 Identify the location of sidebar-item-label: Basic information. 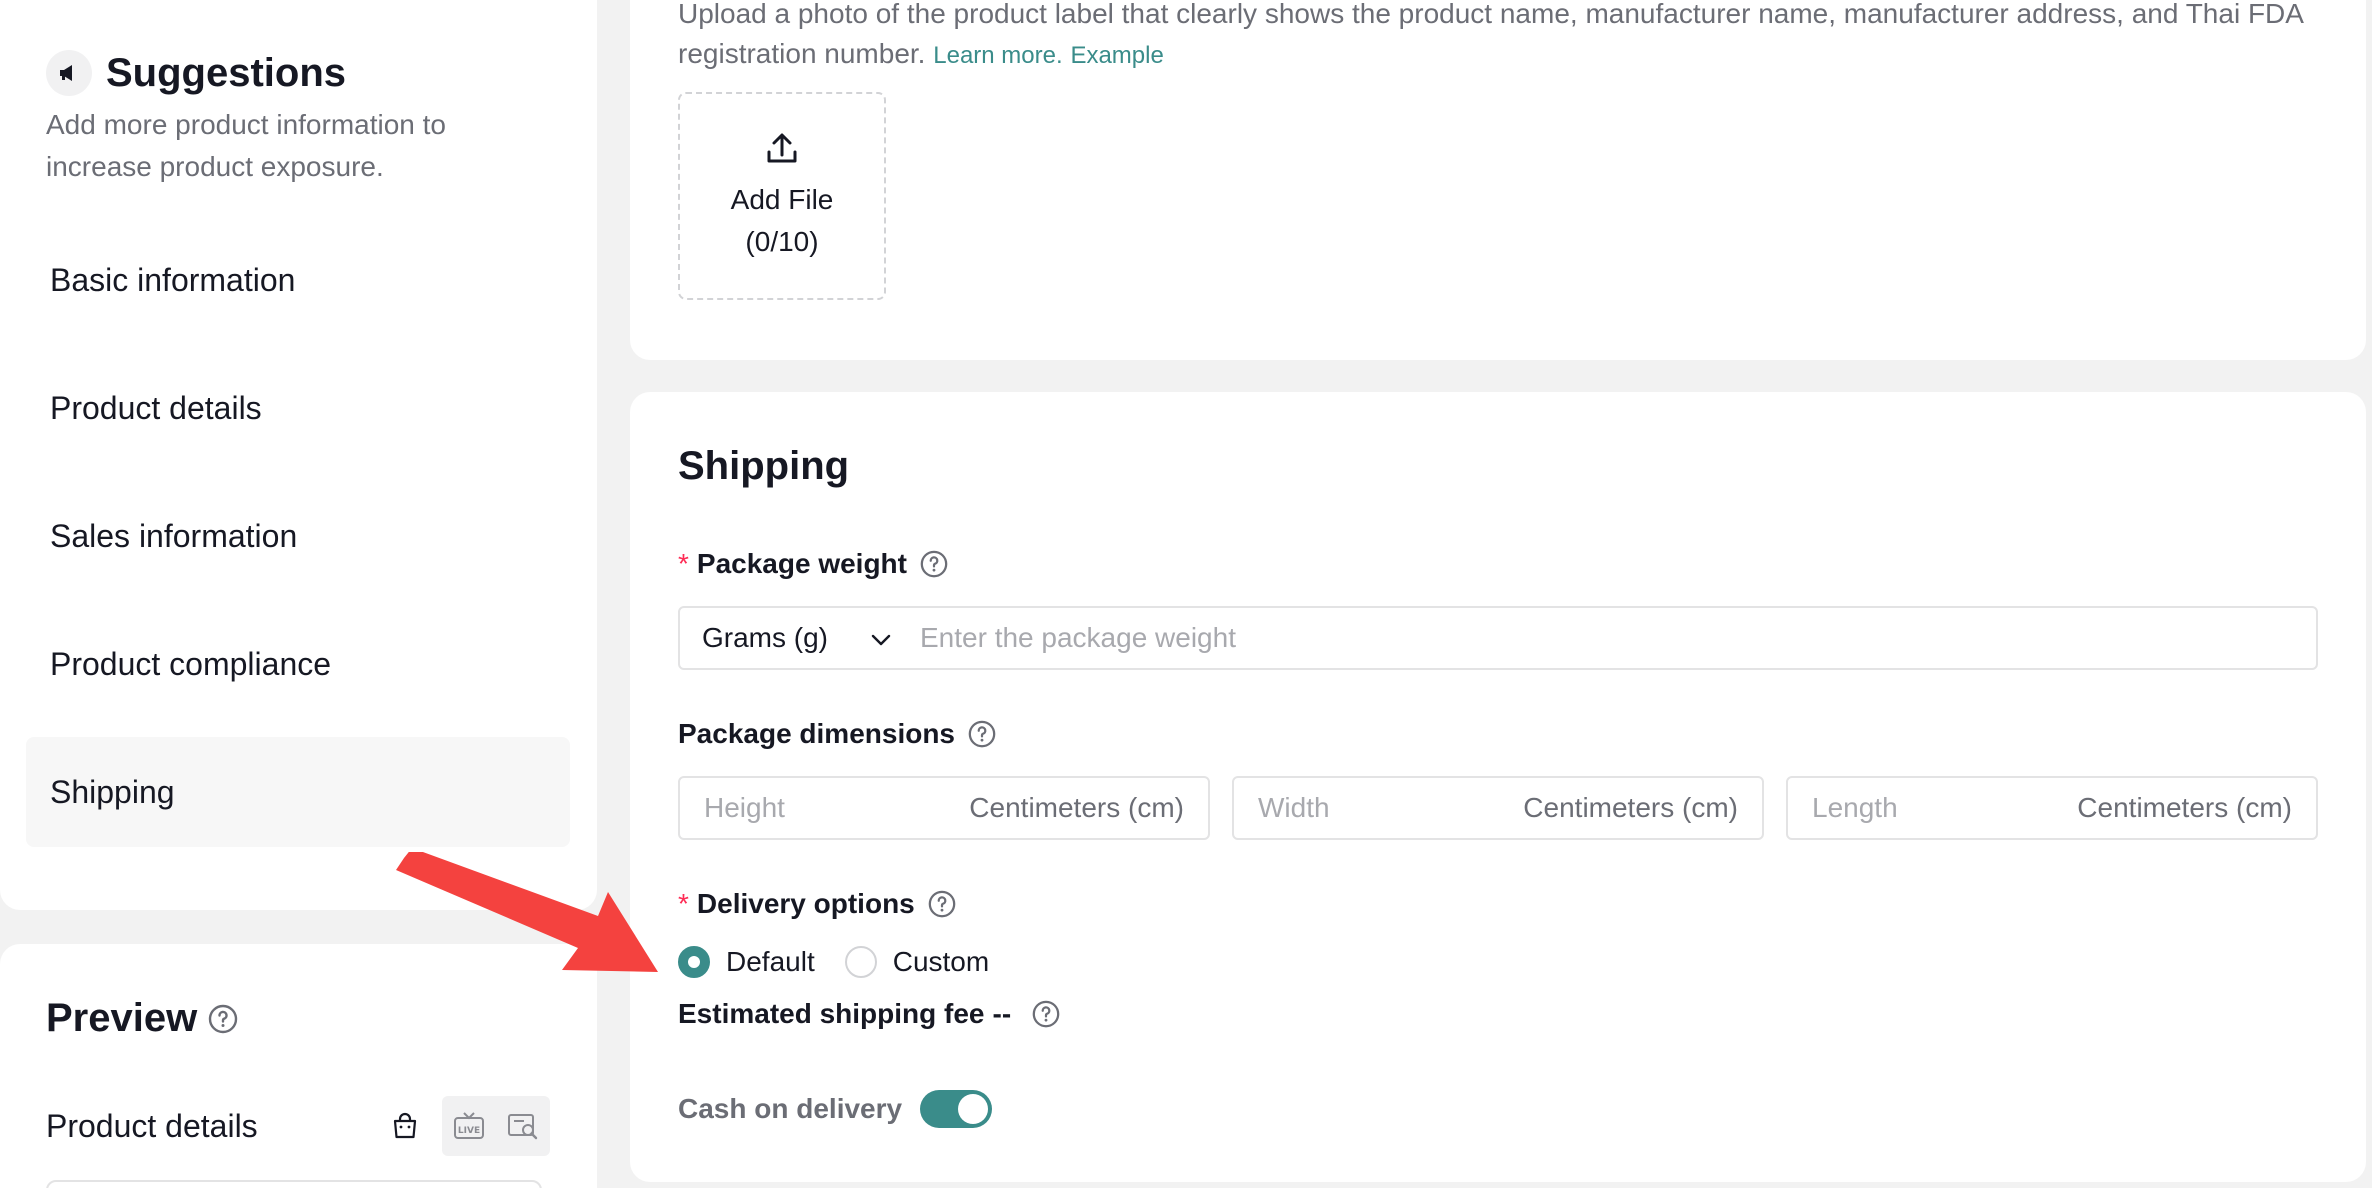
(173, 279).